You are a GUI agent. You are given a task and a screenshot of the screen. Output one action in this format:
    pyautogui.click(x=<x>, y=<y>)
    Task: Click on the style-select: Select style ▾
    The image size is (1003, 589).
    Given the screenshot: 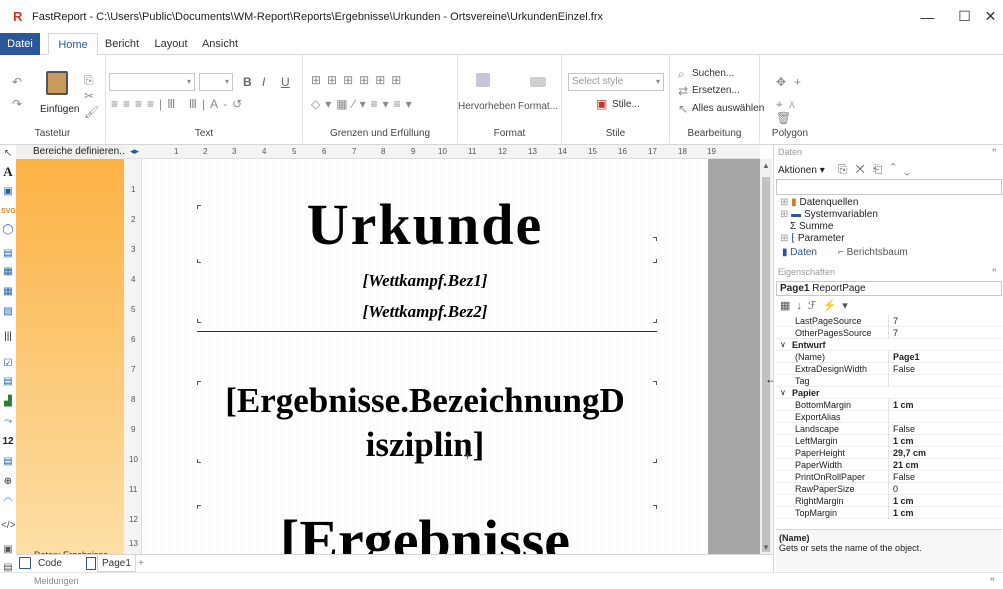 What is the action you would take?
    pyautogui.click(x=616, y=82)
    